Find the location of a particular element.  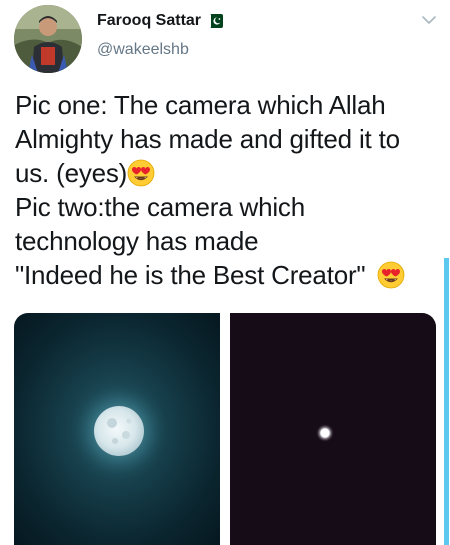

tweet-line: Pic one: The camera which Allah is located at coordinates (200, 105).